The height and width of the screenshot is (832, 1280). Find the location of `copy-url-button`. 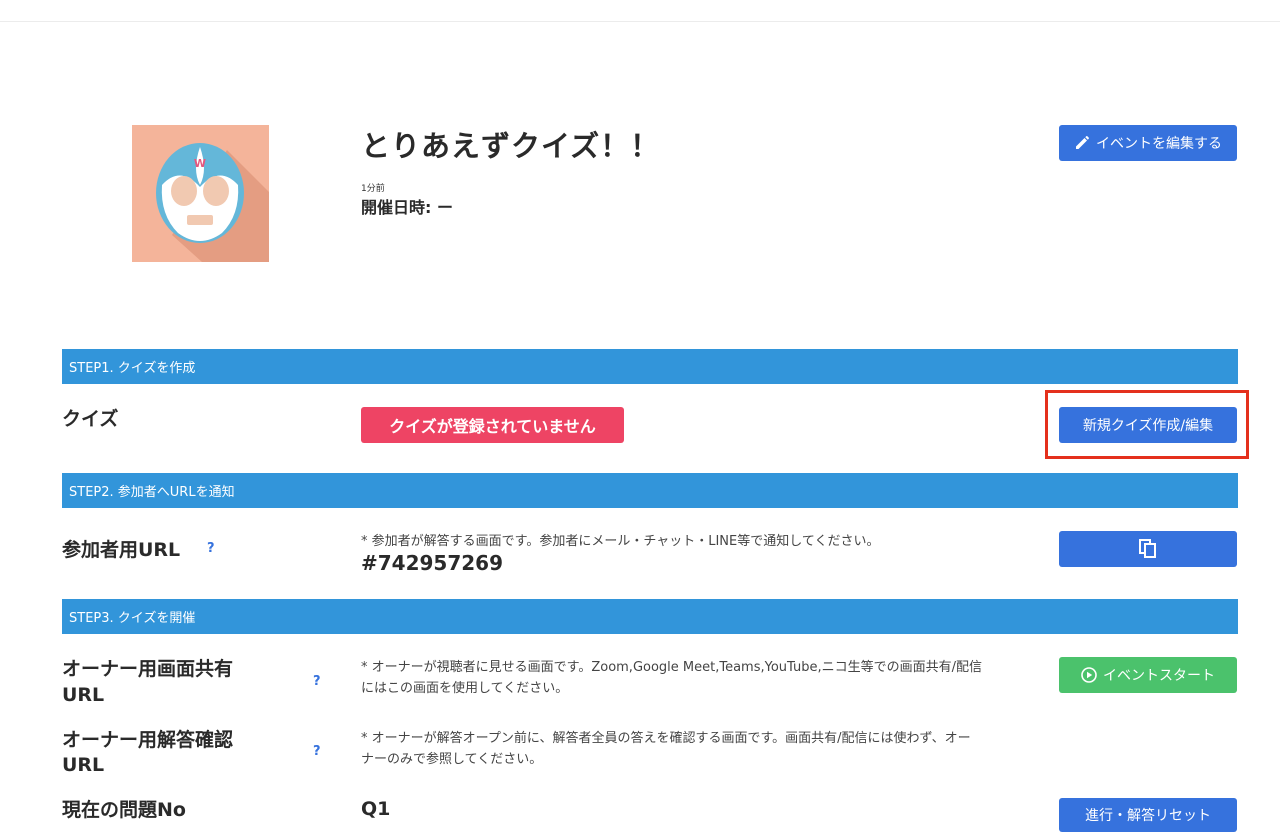

copy-url-button is located at coordinates (1148, 549).